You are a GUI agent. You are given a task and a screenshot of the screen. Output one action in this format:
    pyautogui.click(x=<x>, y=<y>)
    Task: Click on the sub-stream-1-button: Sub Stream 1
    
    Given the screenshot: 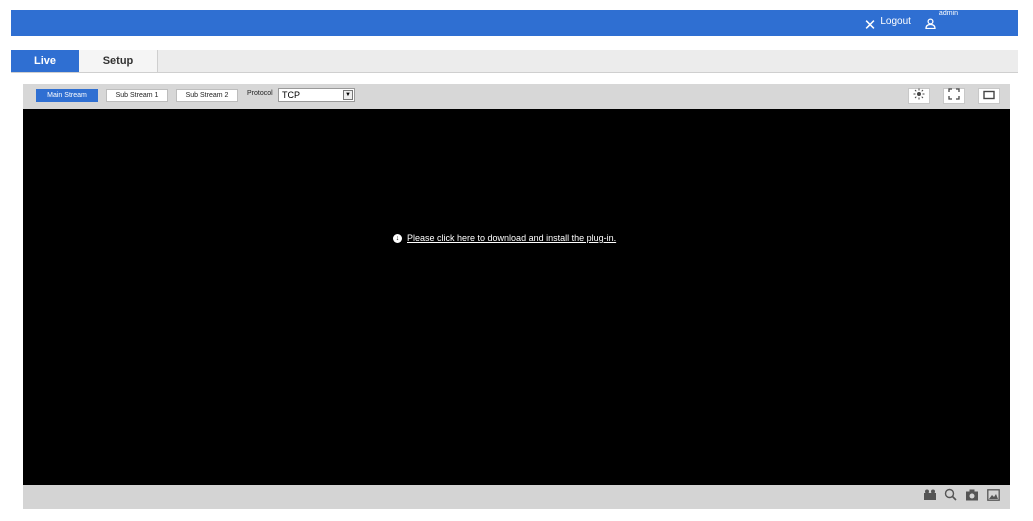 What is the action you would take?
    pyautogui.click(x=137, y=95)
    